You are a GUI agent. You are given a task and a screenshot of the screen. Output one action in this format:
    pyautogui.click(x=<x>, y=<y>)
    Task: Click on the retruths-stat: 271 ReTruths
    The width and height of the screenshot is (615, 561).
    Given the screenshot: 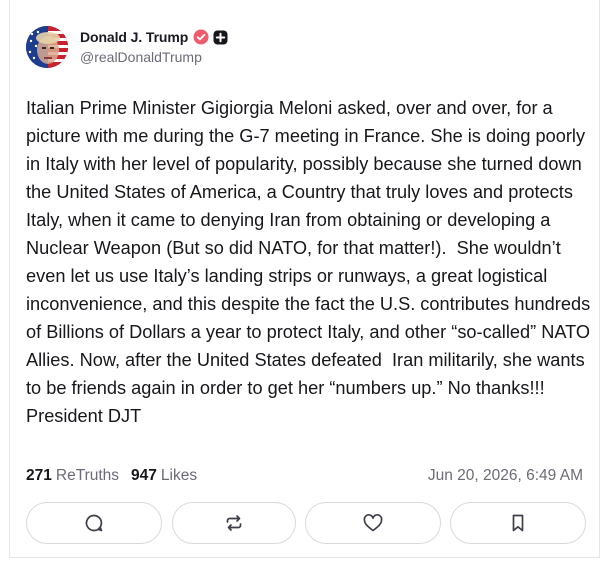 What is the action you would take?
    pyautogui.click(x=72, y=476)
    